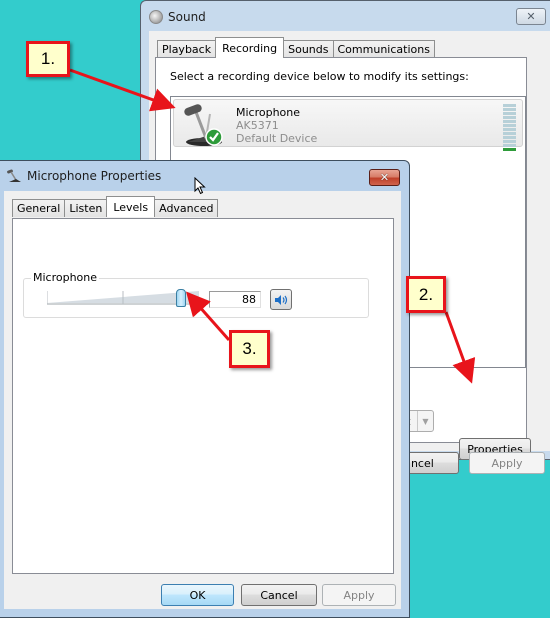 The width and height of the screenshot is (550, 618). Describe the element at coordinates (507, 463) in the screenshot. I see `sound-apply-button: Apply` at that location.